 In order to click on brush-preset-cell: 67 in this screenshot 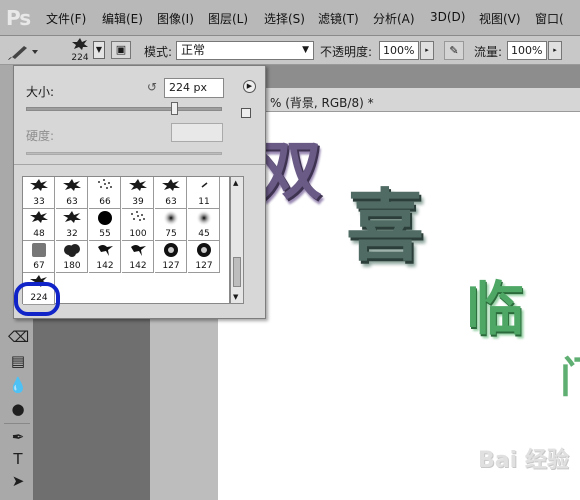, I will do `click(39, 257)`.